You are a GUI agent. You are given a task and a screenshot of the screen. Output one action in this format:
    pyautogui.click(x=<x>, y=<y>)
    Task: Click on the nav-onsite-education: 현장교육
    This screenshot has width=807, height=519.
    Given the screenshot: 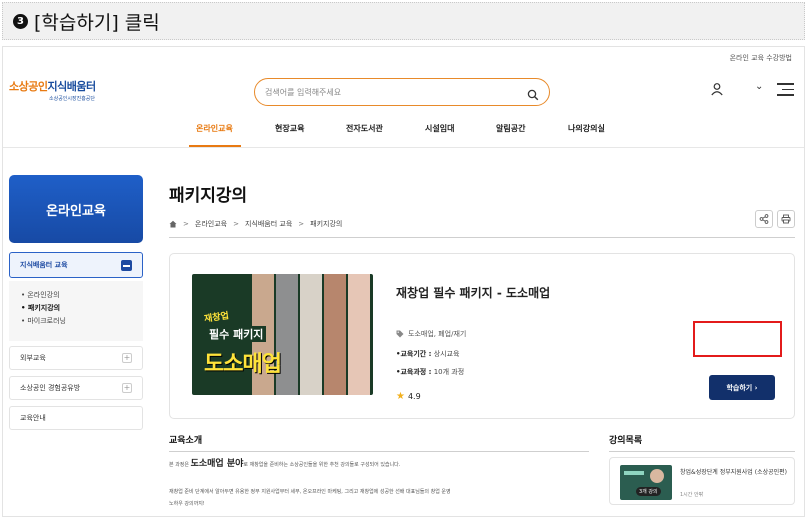 What is the action you would take?
    pyautogui.click(x=289, y=128)
    